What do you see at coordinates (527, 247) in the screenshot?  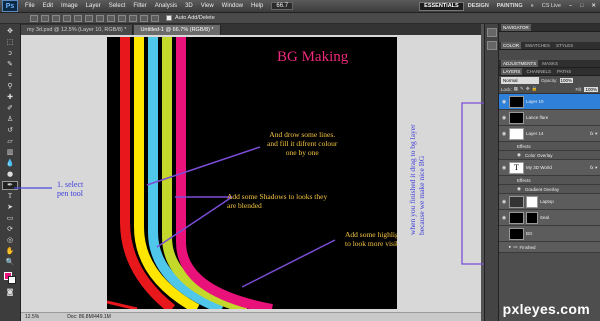 I see `group-name: Finshed` at bounding box center [527, 247].